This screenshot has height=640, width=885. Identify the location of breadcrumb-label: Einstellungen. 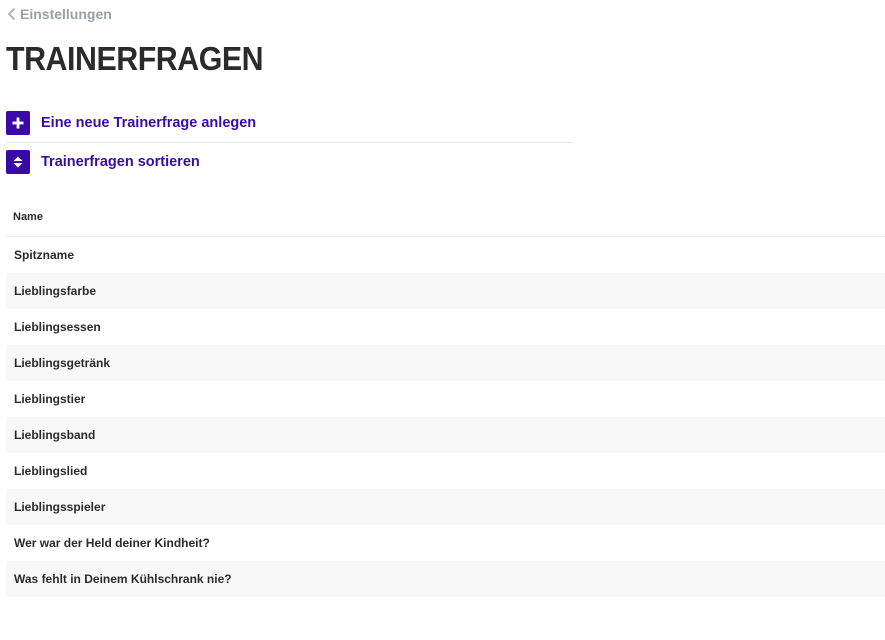
(66, 14).